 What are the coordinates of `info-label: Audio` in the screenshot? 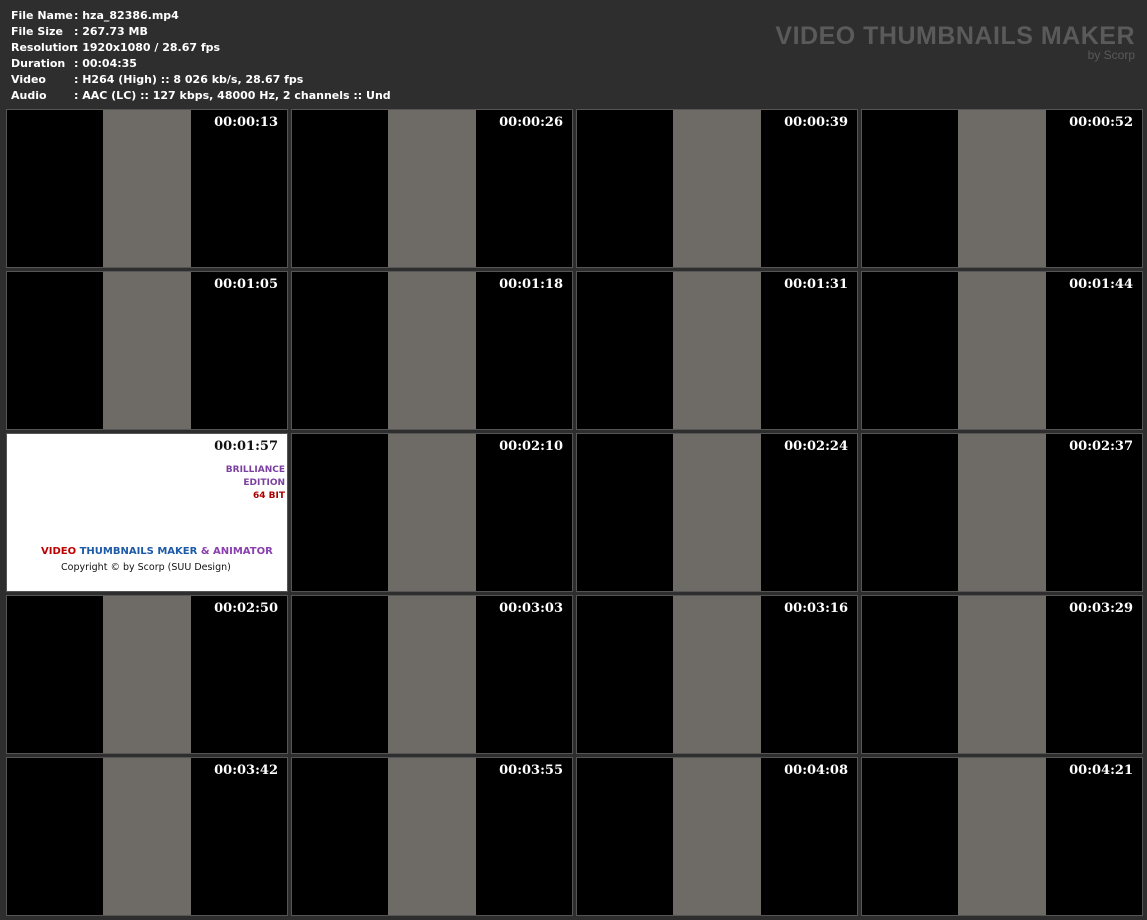 It's located at (29, 95).